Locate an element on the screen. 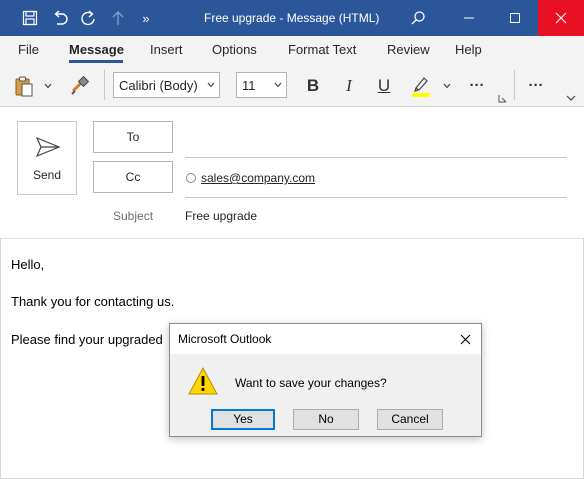 The height and width of the screenshot is (479, 584). bold-button: B is located at coordinates (313, 86).